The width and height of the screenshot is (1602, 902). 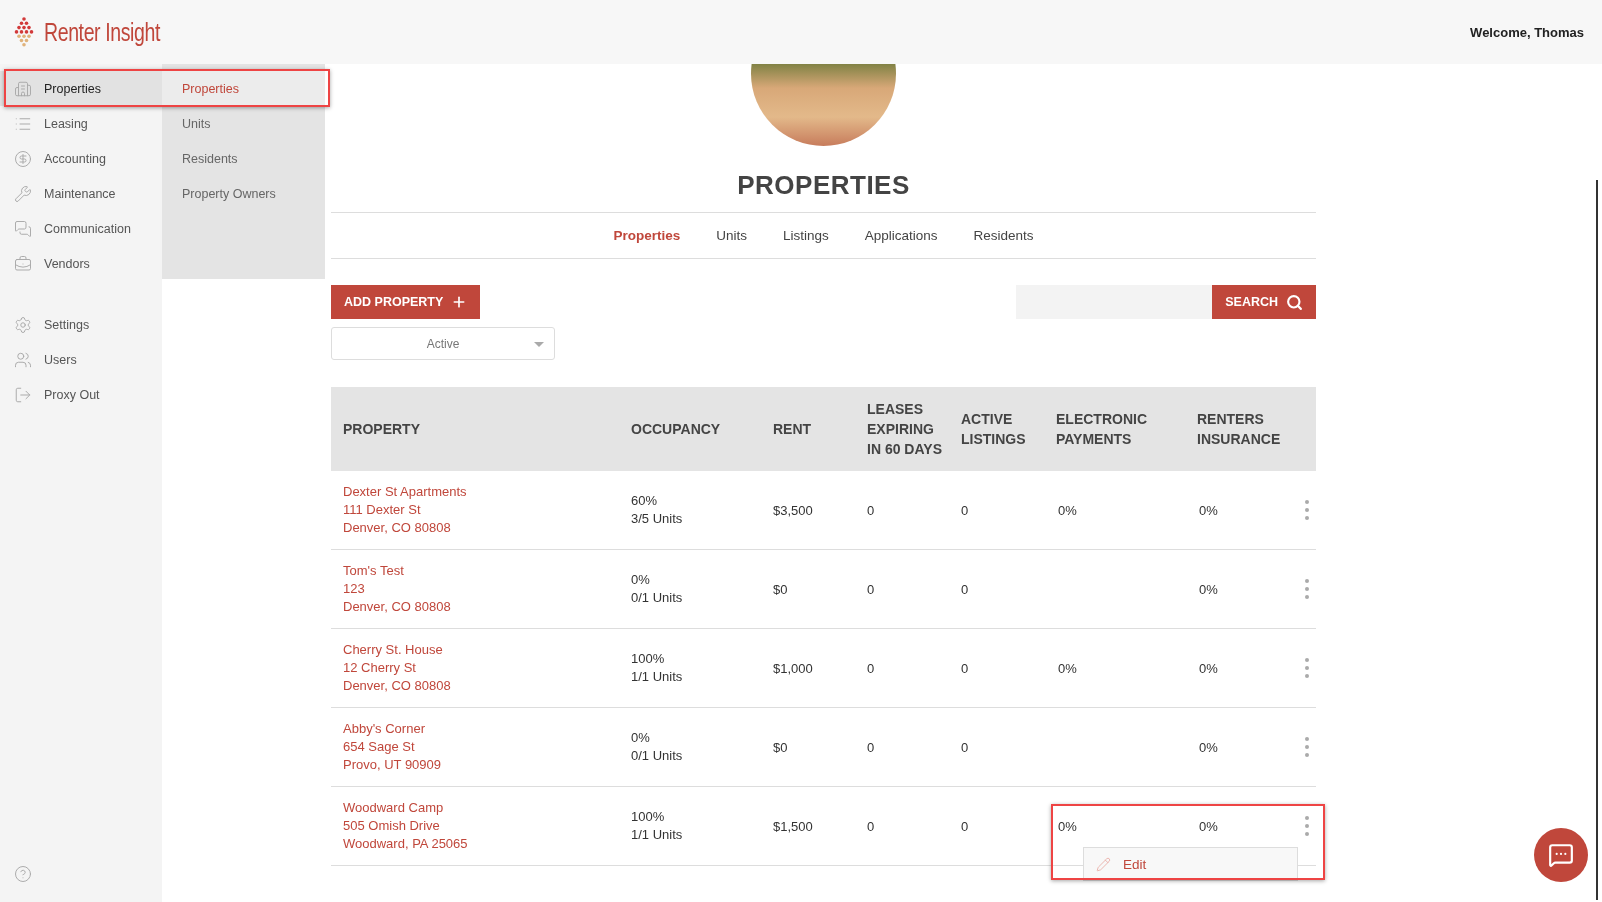 I want to click on caret-icon, so click(x=539, y=344).